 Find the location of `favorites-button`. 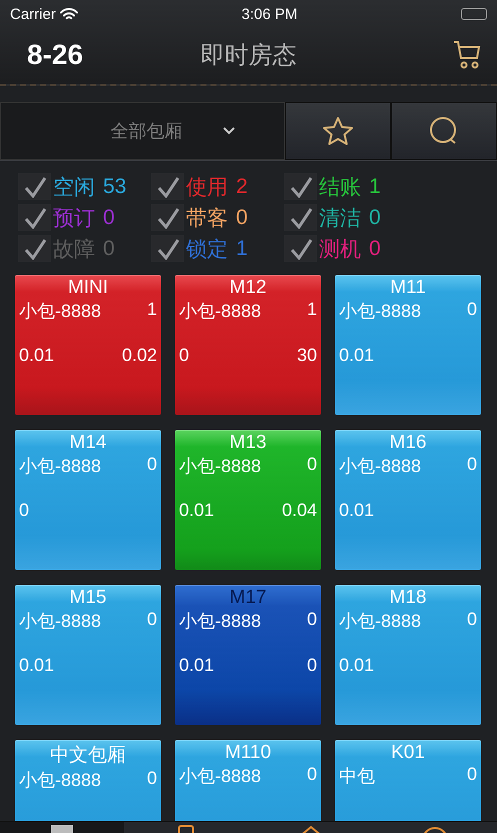

favorites-button is located at coordinates (338, 131).